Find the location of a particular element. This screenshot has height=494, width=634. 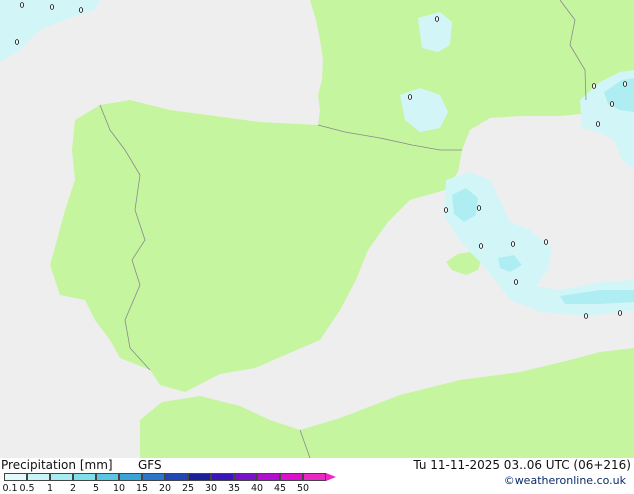

scale-tick-label: 5 is located at coordinates (96, 488).